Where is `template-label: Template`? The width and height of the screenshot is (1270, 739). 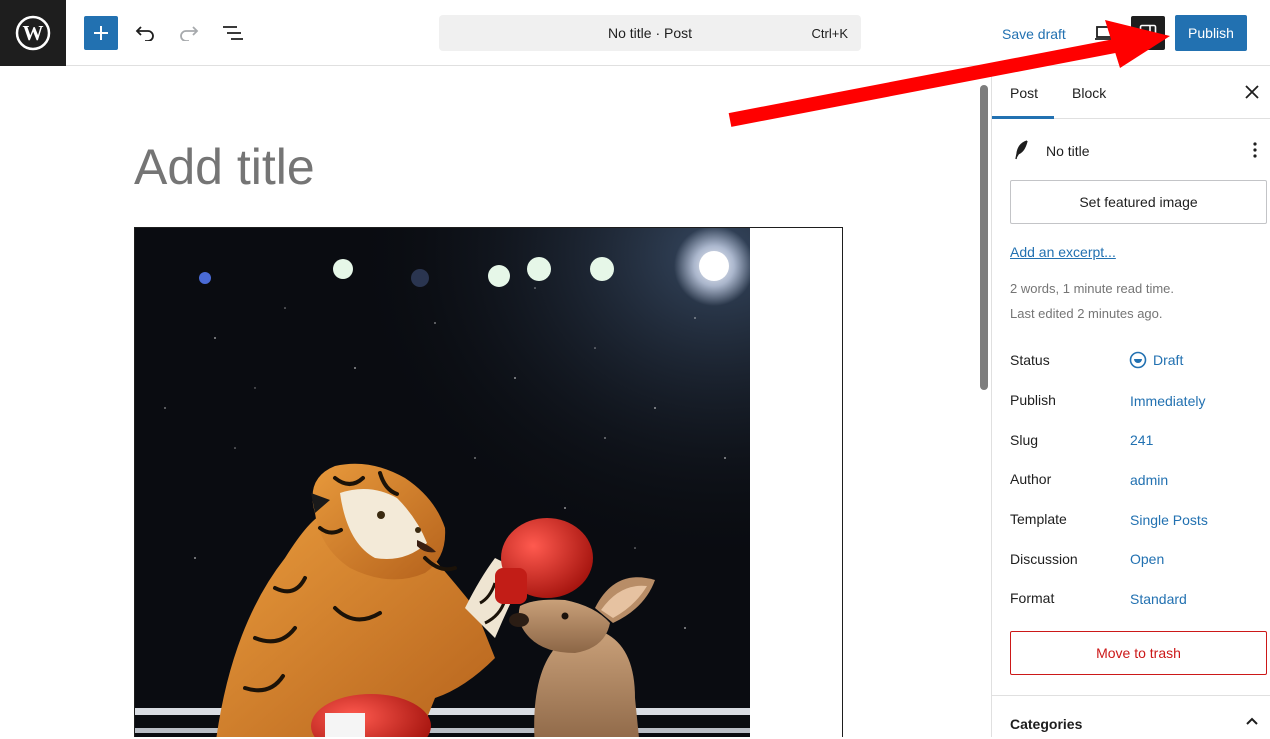
template-label: Template is located at coordinates (1038, 519).